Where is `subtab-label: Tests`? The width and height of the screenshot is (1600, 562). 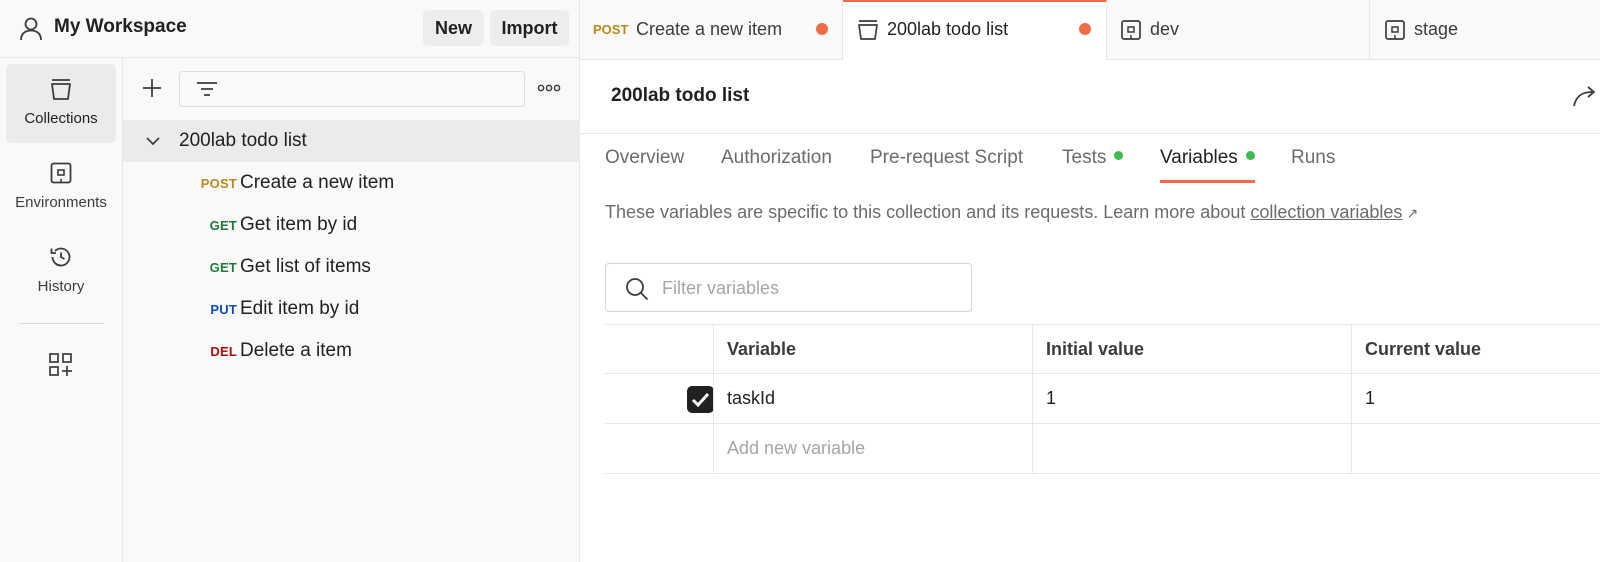
subtab-label: Tests is located at coordinates (1084, 157).